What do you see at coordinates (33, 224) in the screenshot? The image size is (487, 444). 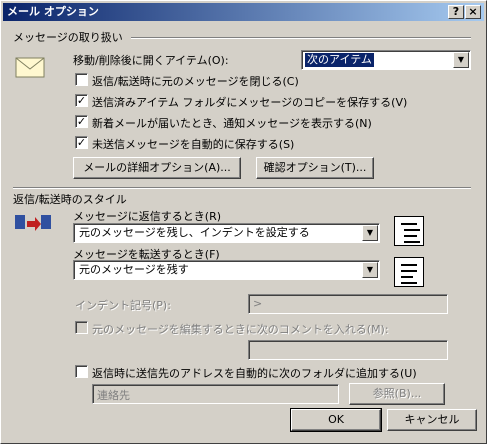 I see `reply-forward-icon` at bounding box center [33, 224].